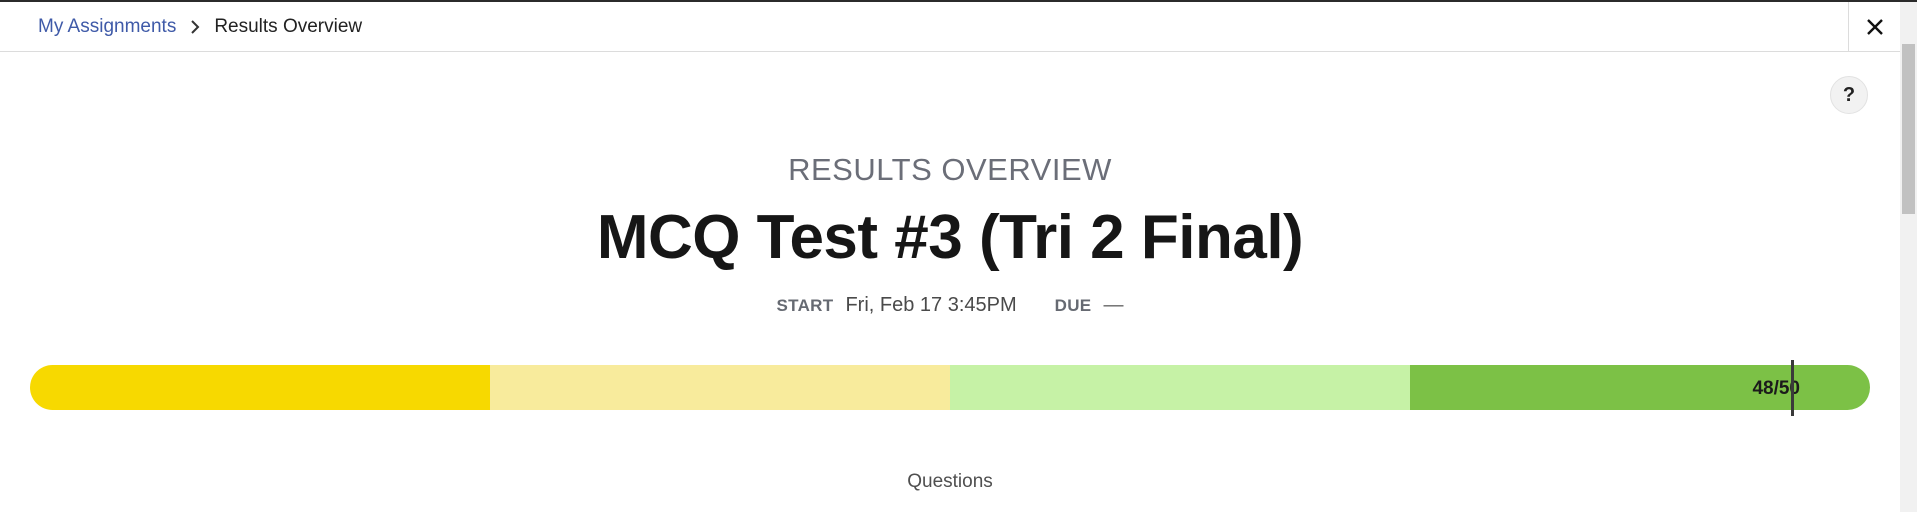 This screenshot has height=512, width=1917. Describe the element at coordinates (1113, 305) in the screenshot. I see `due-value: —` at that location.